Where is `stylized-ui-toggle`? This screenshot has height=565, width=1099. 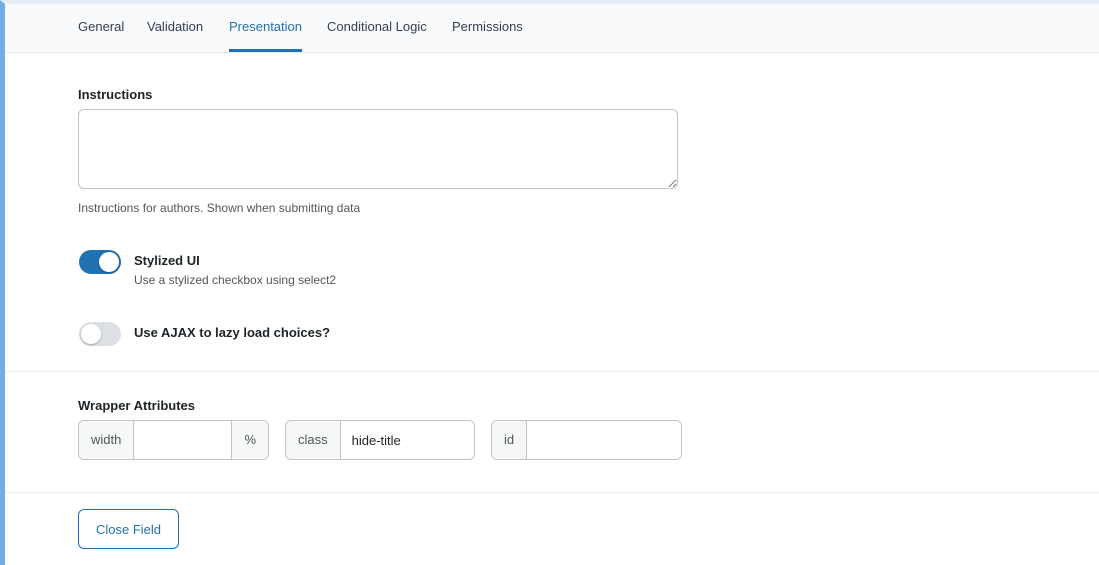
stylized-ui-toggle is located at coordinates (100, 262).